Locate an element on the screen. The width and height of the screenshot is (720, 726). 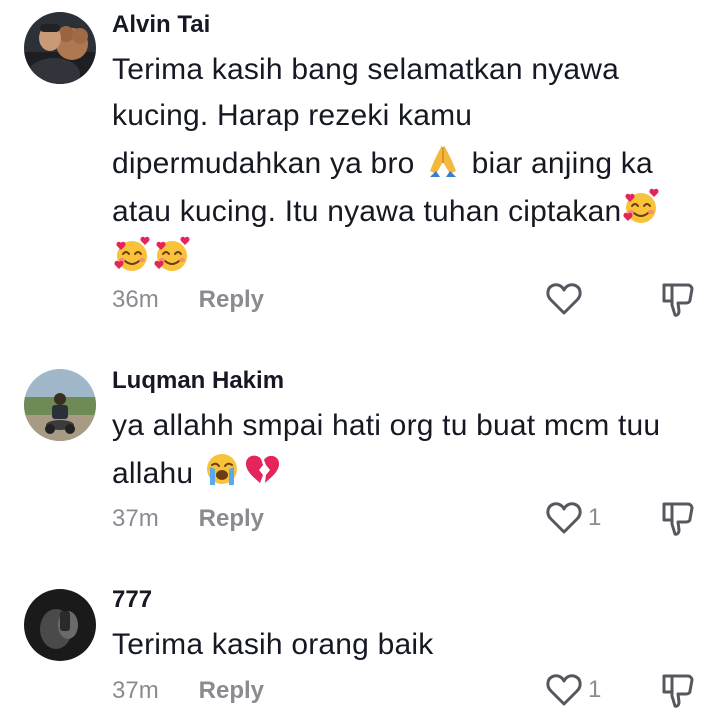
broken-heart-emoji-icon is located at coordinates (262, 469).